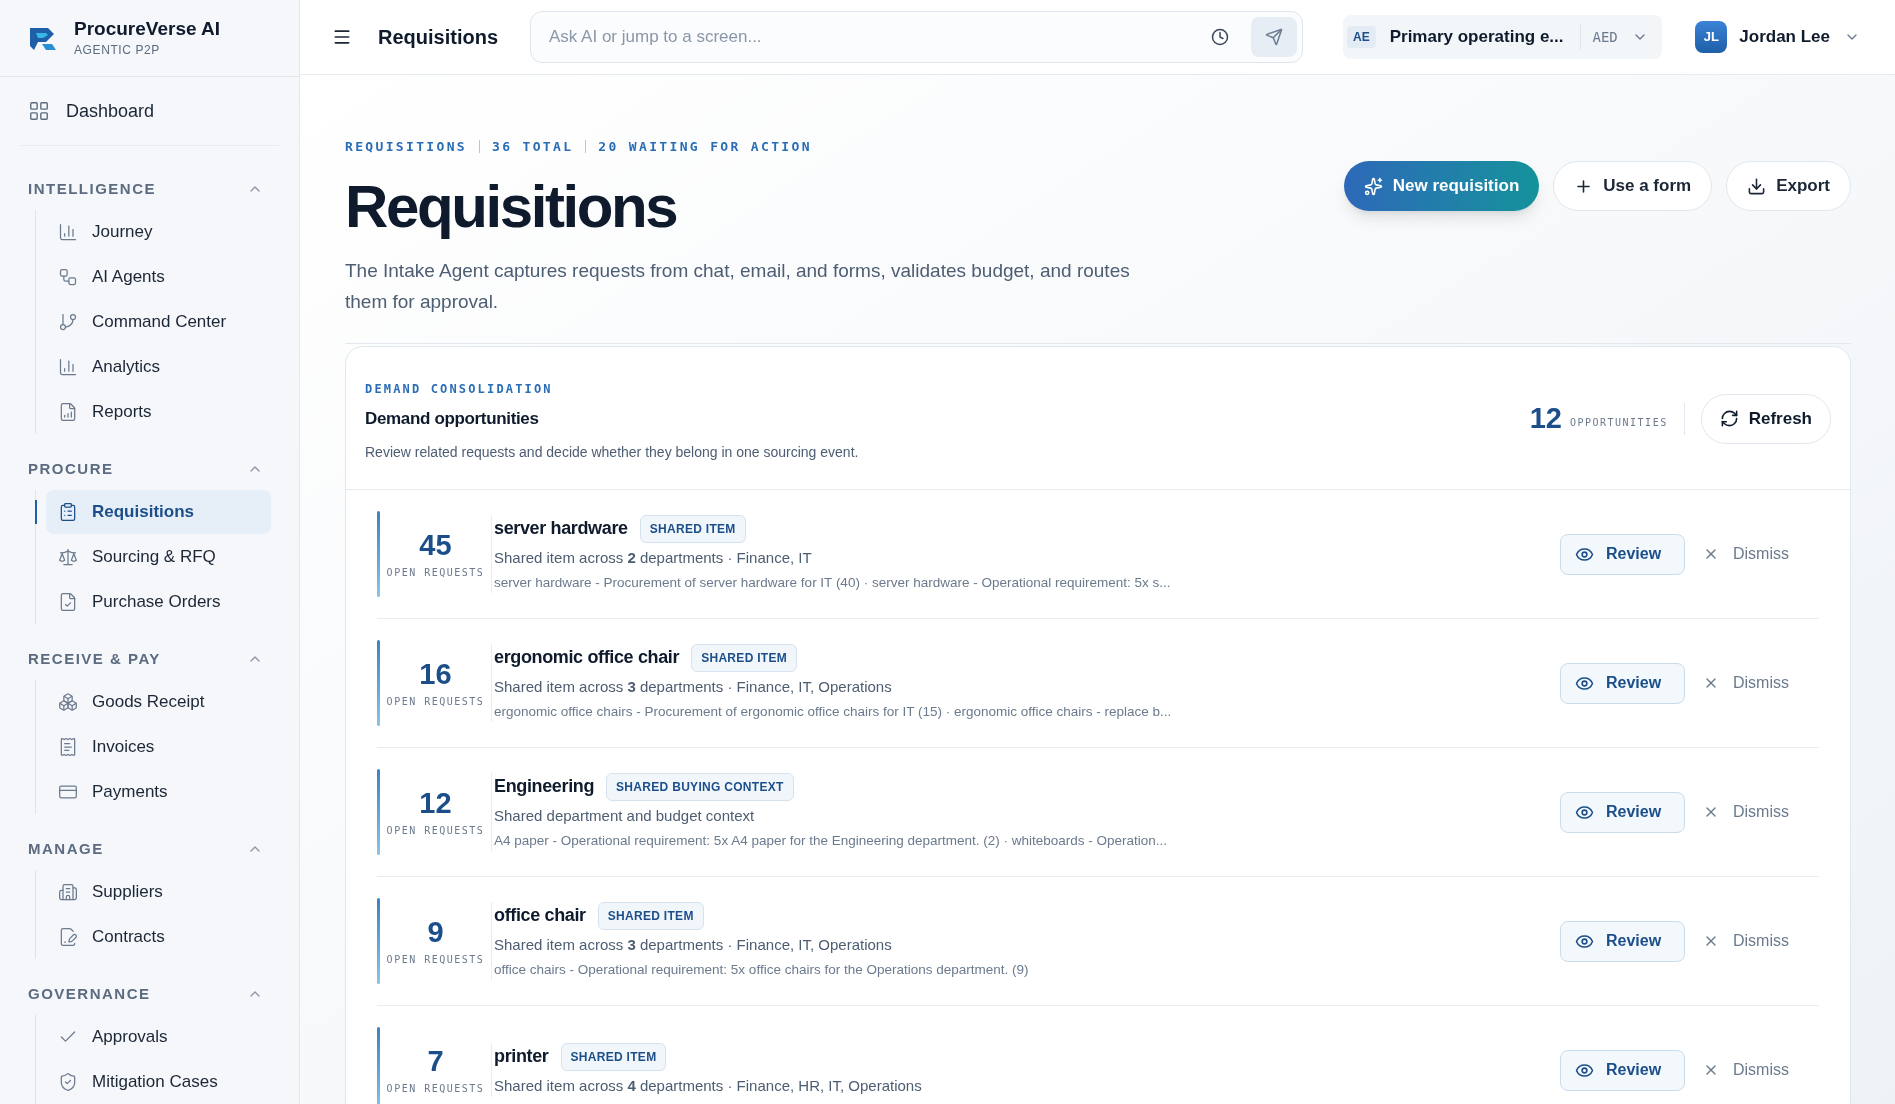 This screenshot has width=1895, height=1104. I want to click on report-icon, so click(68, 412).